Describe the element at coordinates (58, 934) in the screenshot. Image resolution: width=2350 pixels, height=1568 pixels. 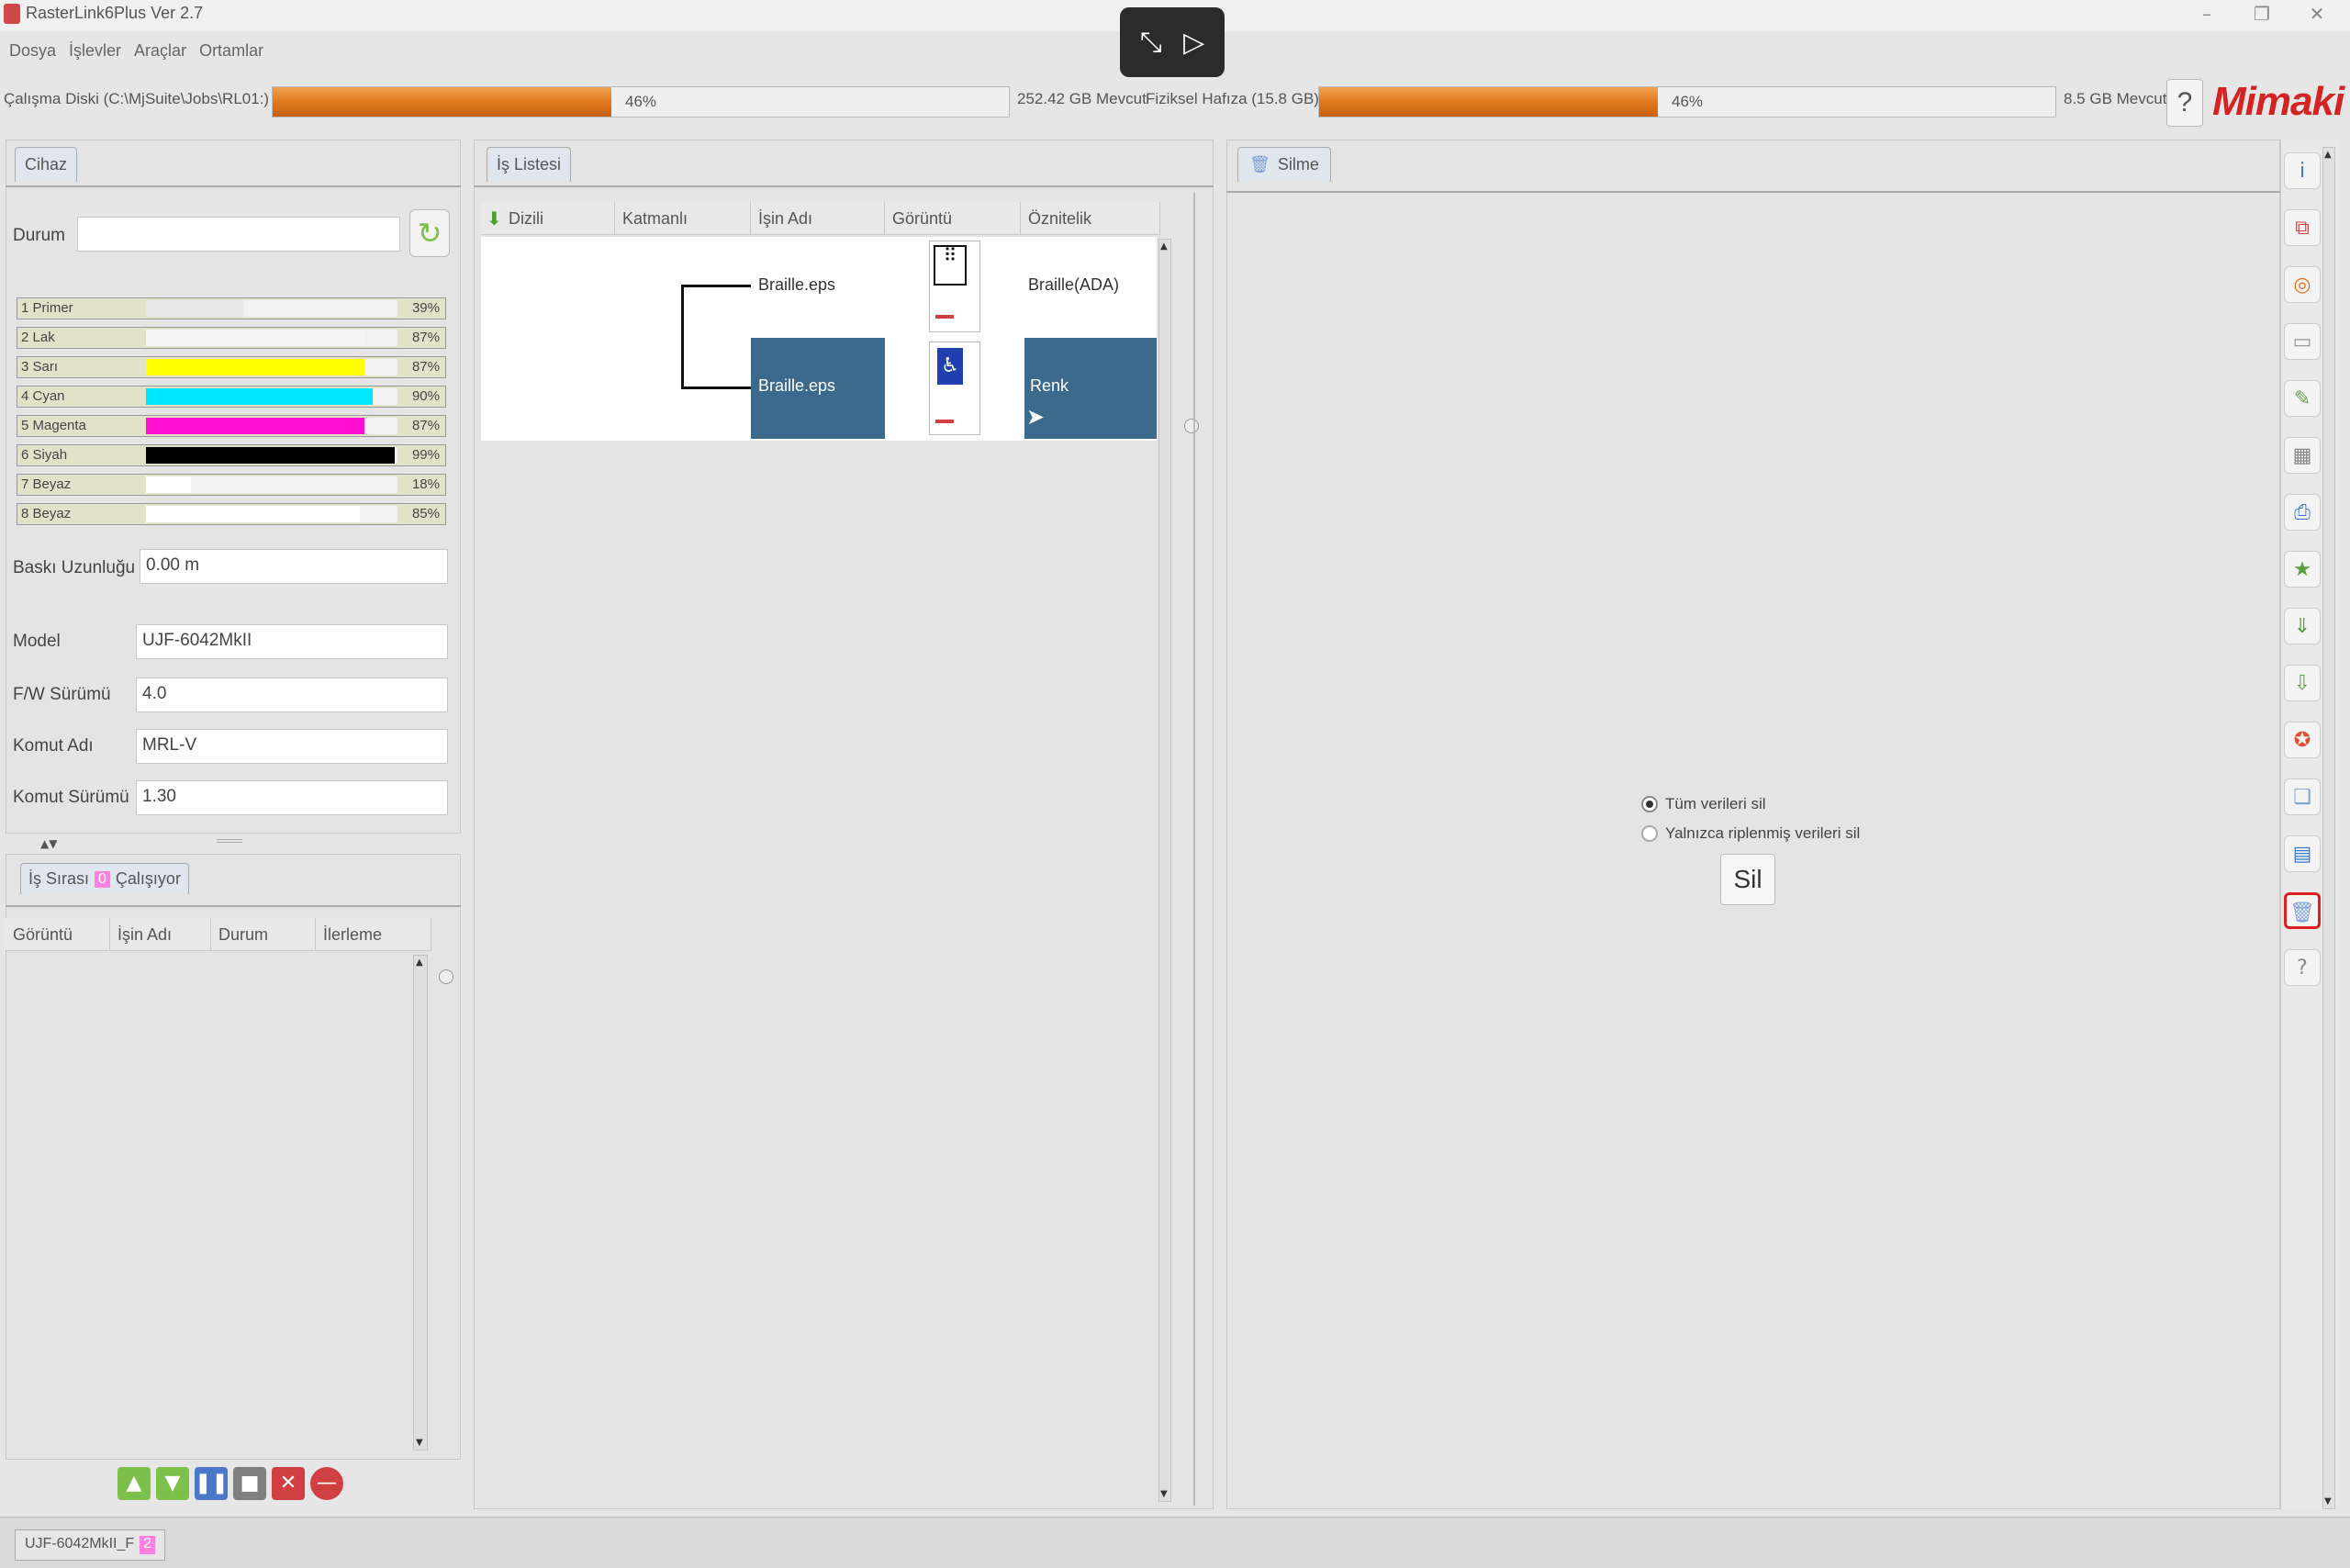
I see `queue-col-preview: Görüntü` at that location.